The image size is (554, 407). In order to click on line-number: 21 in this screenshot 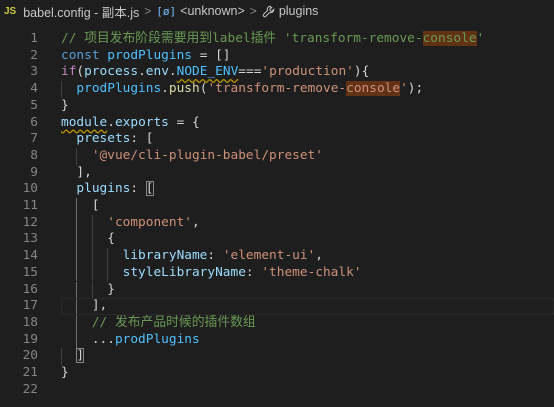, I will do `click(30, 372)`.